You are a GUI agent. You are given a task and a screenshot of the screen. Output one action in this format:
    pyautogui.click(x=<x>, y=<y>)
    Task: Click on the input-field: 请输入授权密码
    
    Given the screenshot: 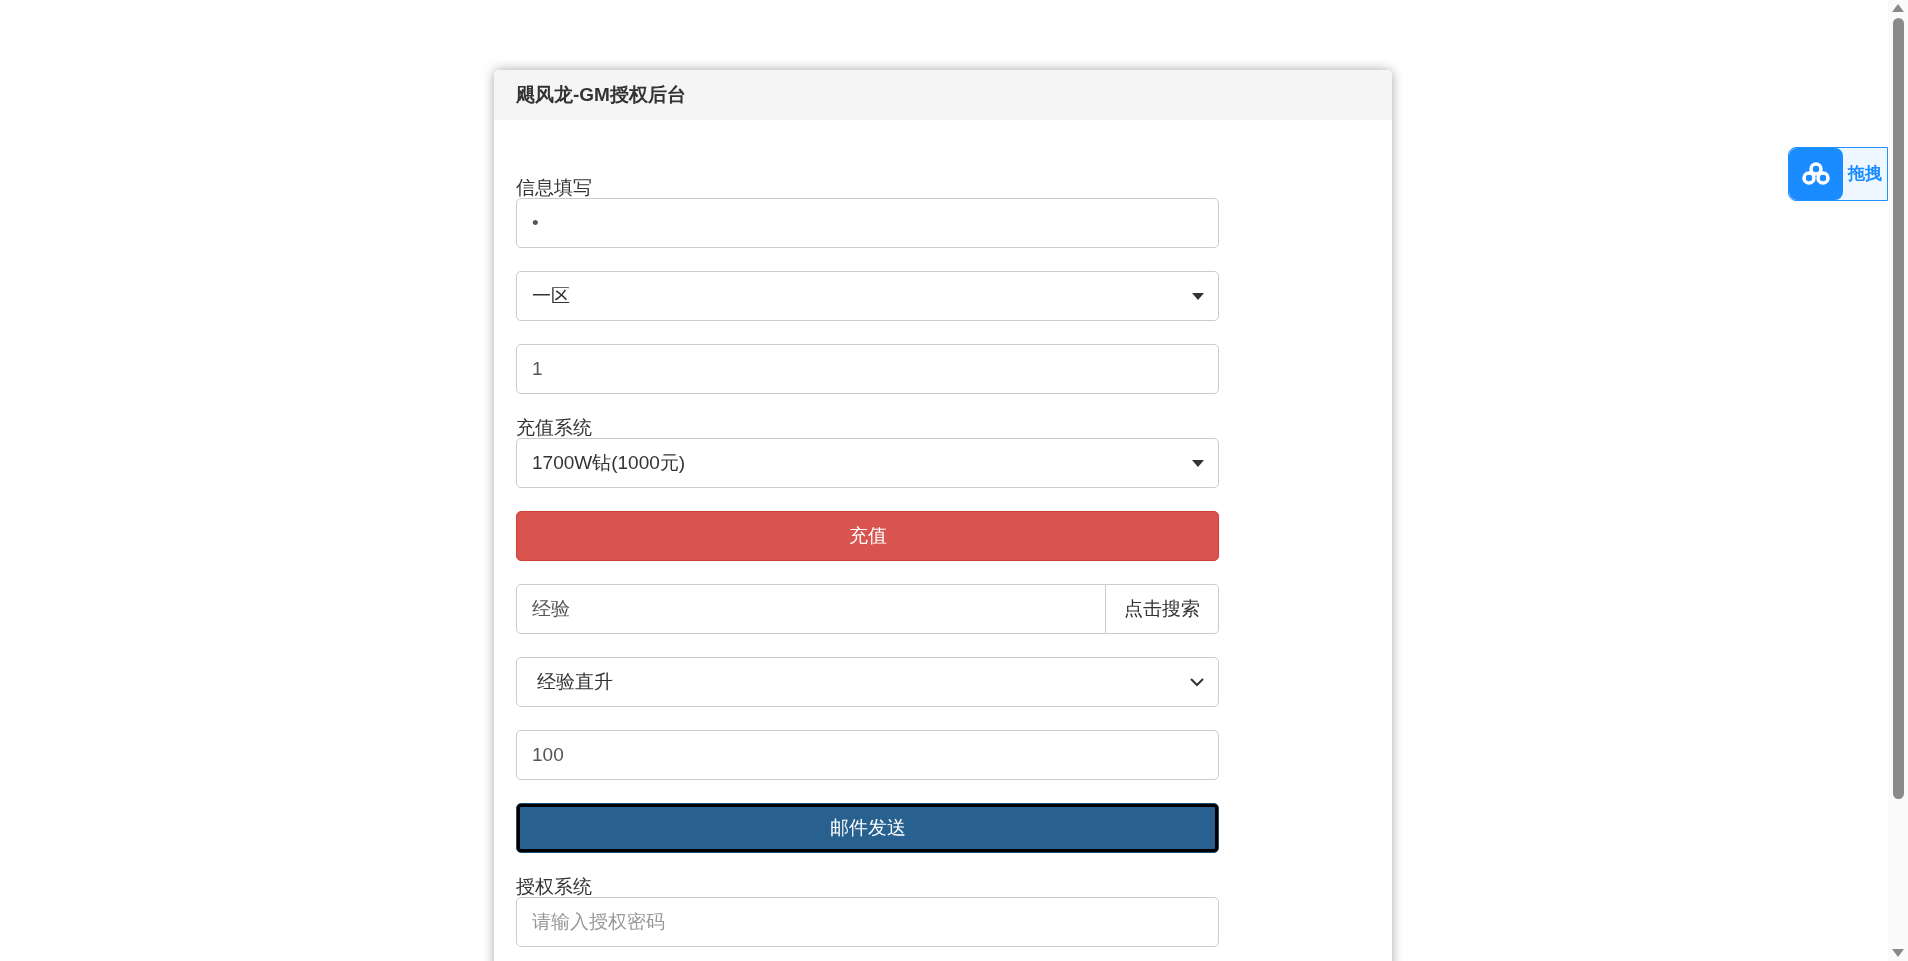 What is the action you would take?
    pyautogui.click(x=867, y=922)
    